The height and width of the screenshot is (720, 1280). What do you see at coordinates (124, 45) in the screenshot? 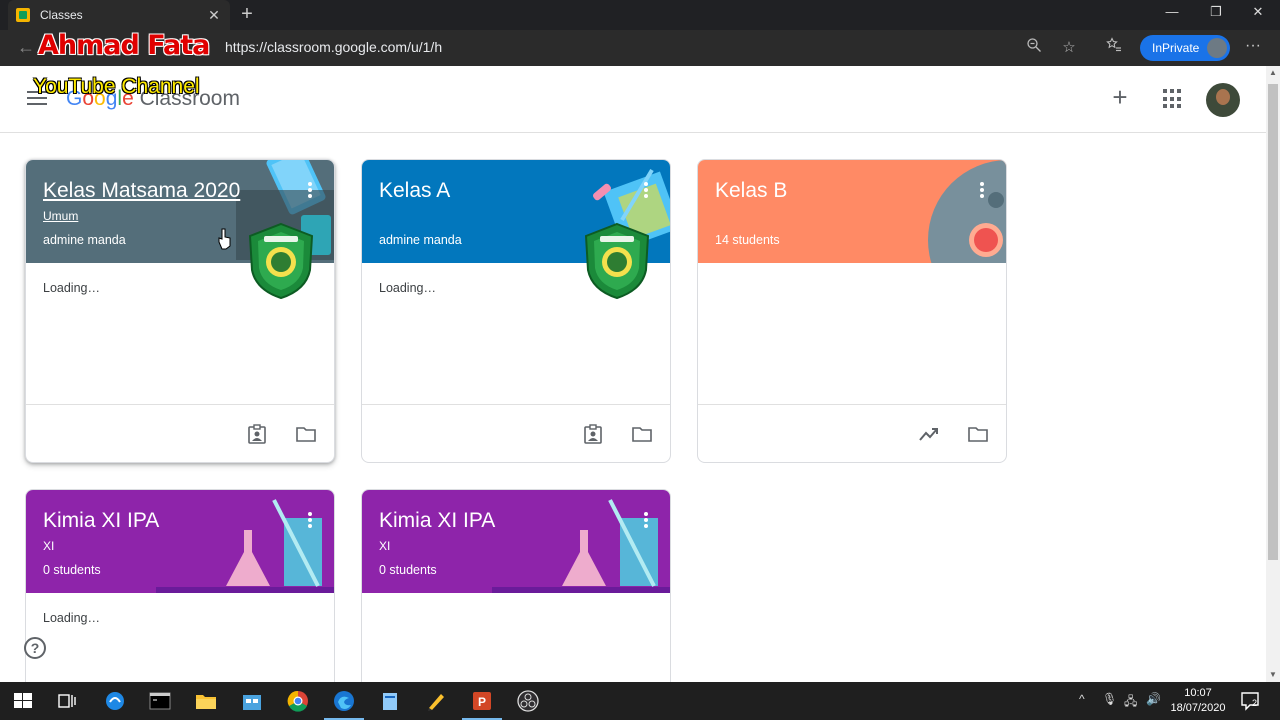
I see `watermark-title: Ahmad Fata` at bounding box center [124, 45].